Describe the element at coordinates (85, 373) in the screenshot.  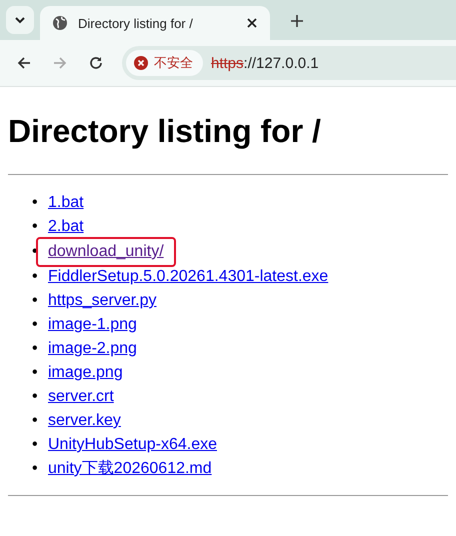
I see `file-link: image.png` at that location.